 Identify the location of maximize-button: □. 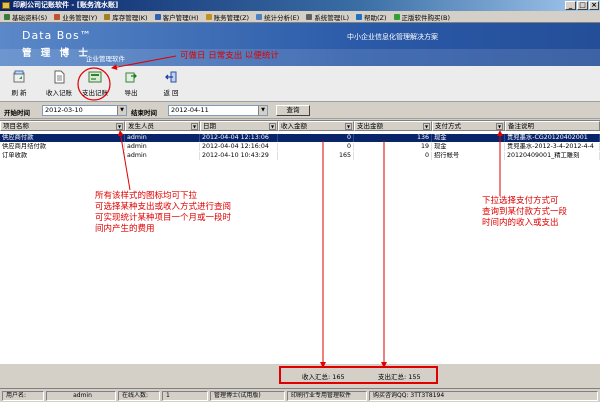
(582, 5).